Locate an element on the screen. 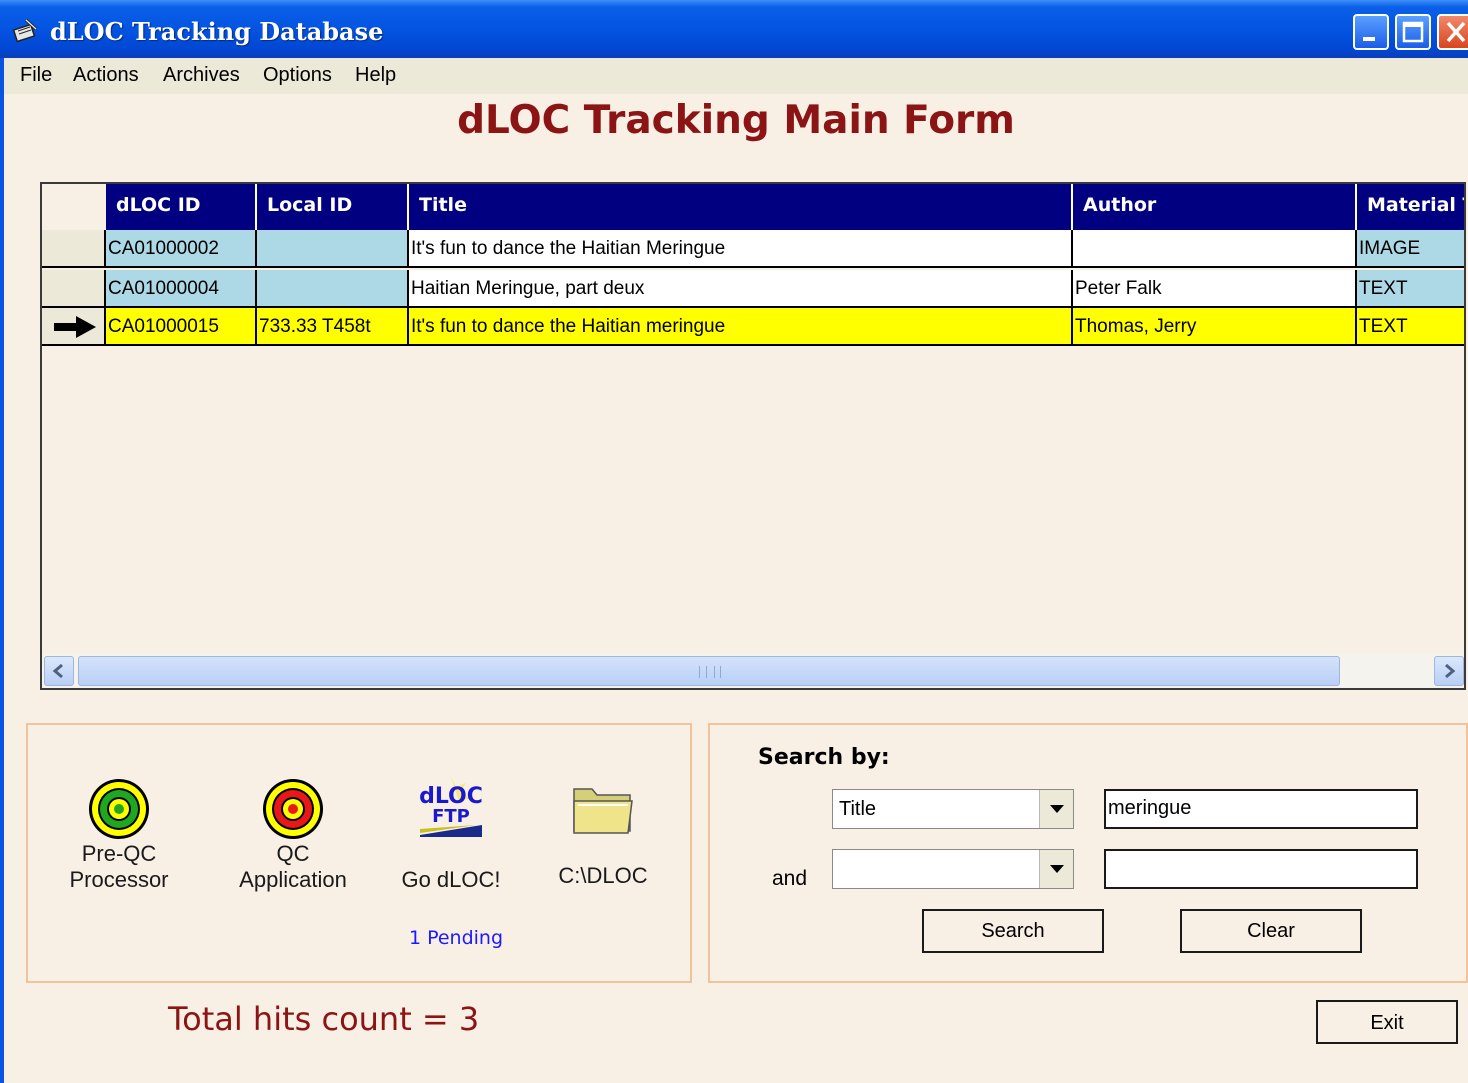 This screenshot has width=1468, height=1083. column-header-author: Author is located at coordinates (1215, 207).